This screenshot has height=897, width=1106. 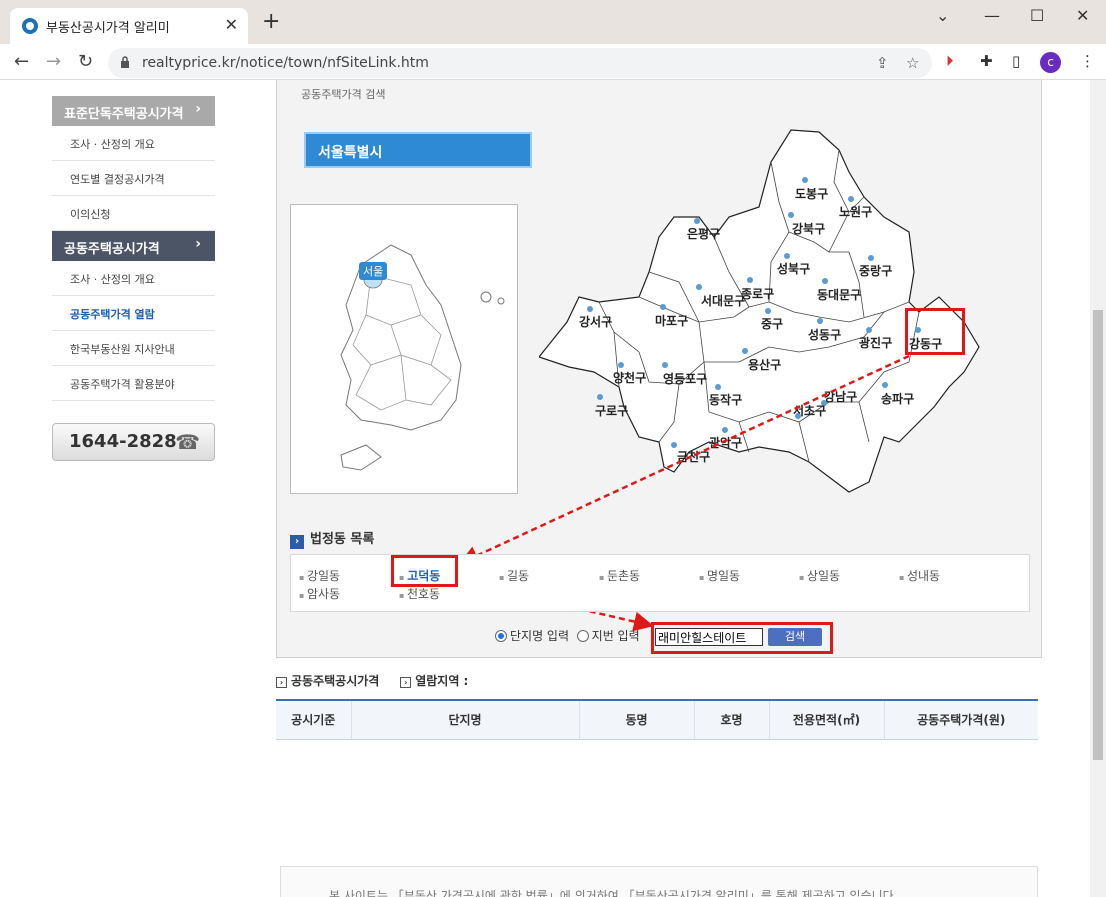 I want to click on radio-lot-label: 지번 입력, so click(x=615, y=636).